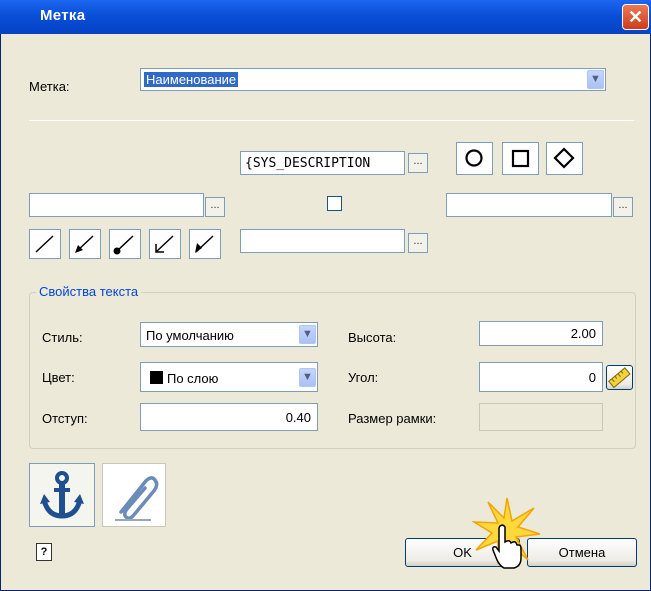 This screenshot has width=651, height=591. What do you see at coordinates (363, 377) in the screenshot?
I see `angle-label: Угол:` at bounding box center [363, 377].